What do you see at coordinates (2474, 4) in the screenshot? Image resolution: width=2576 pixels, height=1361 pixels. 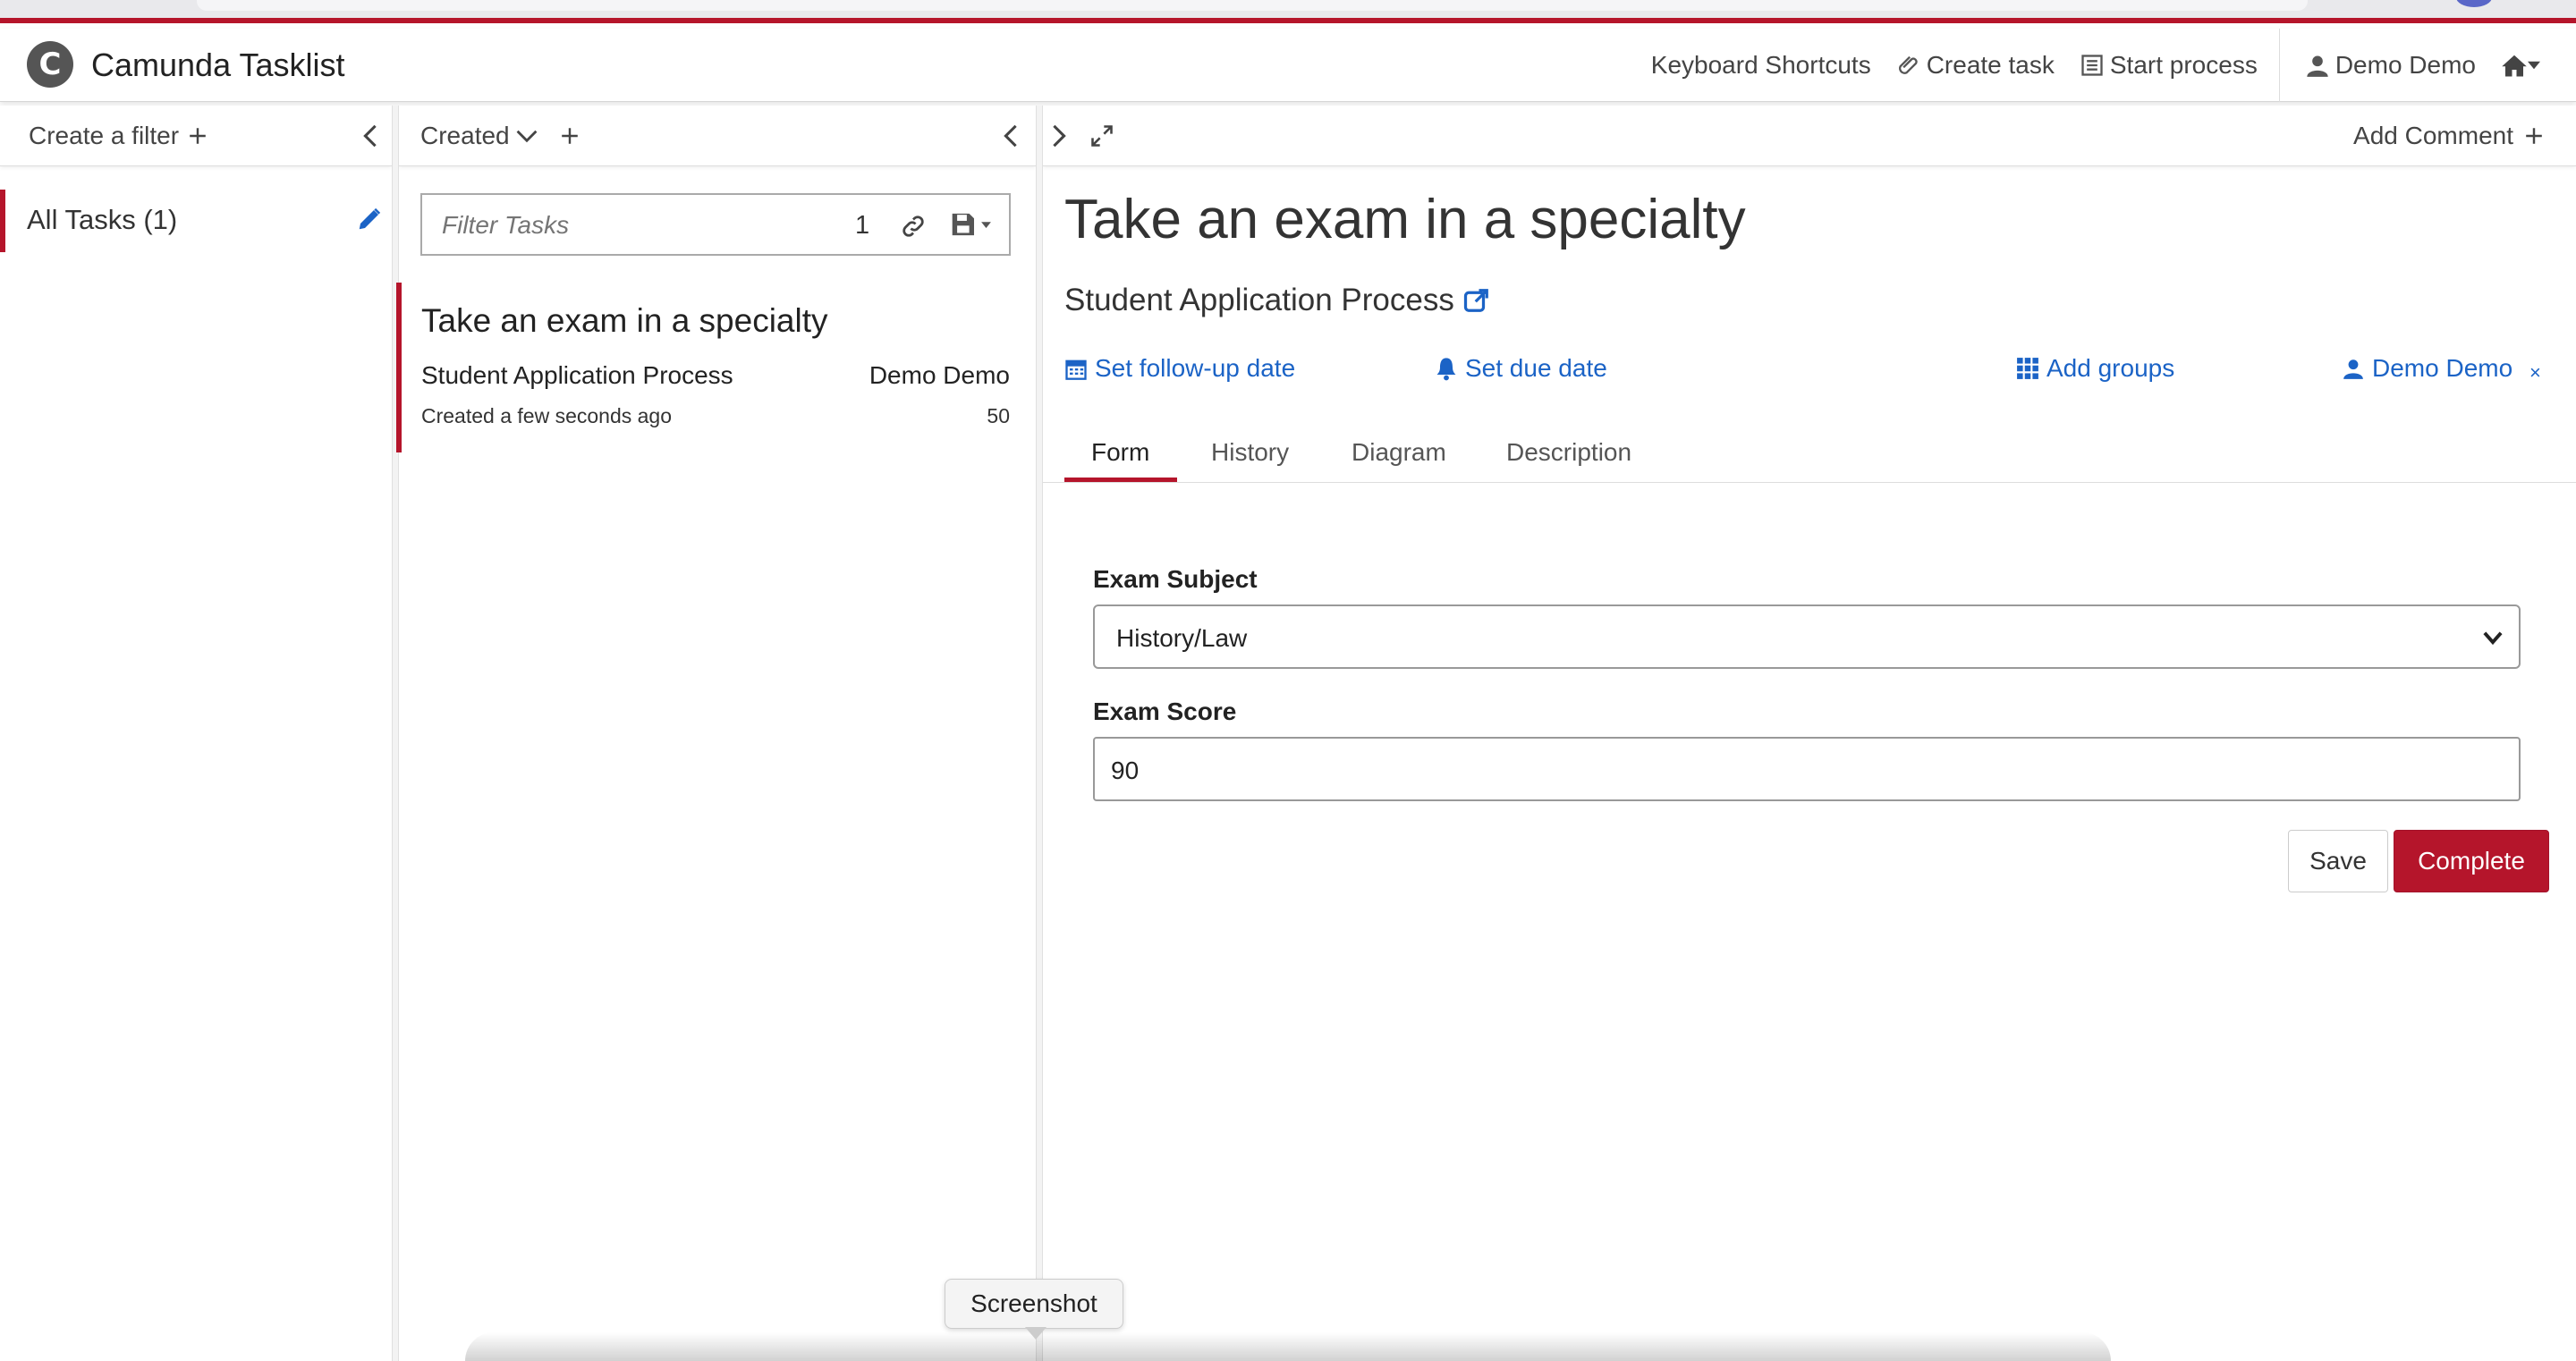 I see `browser-profile-avatar` at bounding box center [2474, 4].